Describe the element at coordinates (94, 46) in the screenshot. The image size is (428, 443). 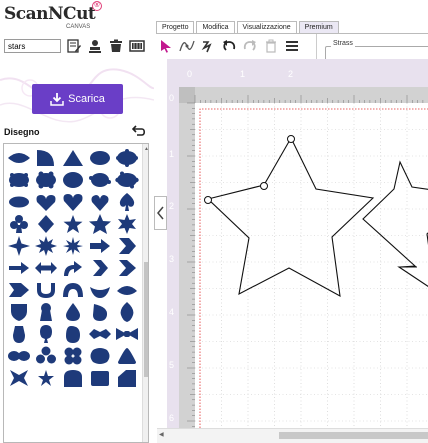
I see `user-stamp-icon` at that location.